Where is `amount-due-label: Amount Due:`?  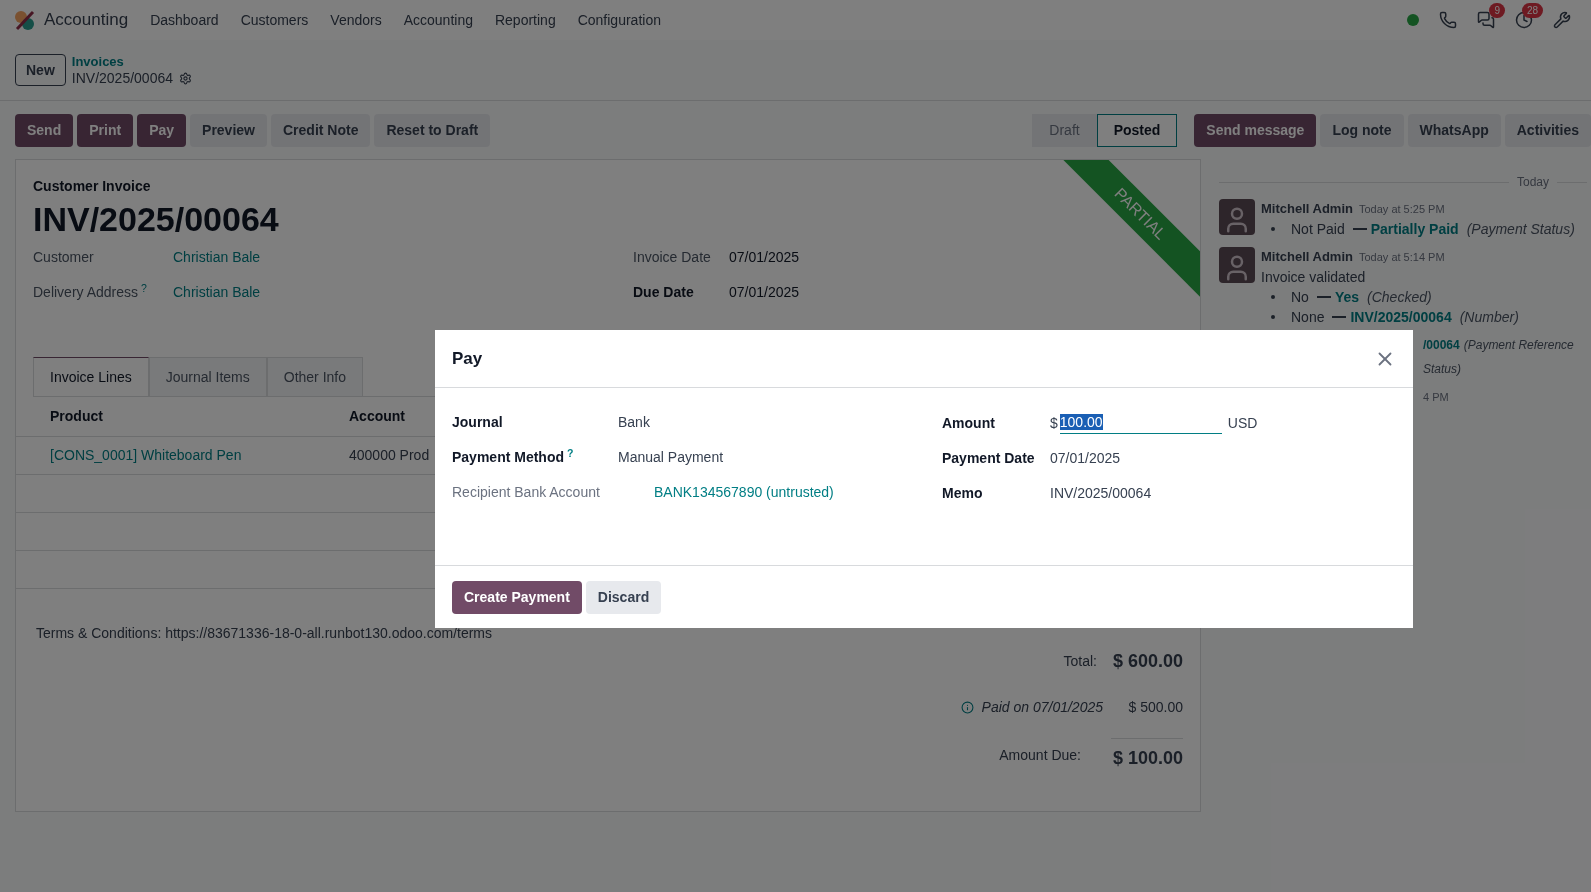 amount-due-label: Amount Due: is located at coordinates (1040, 755).